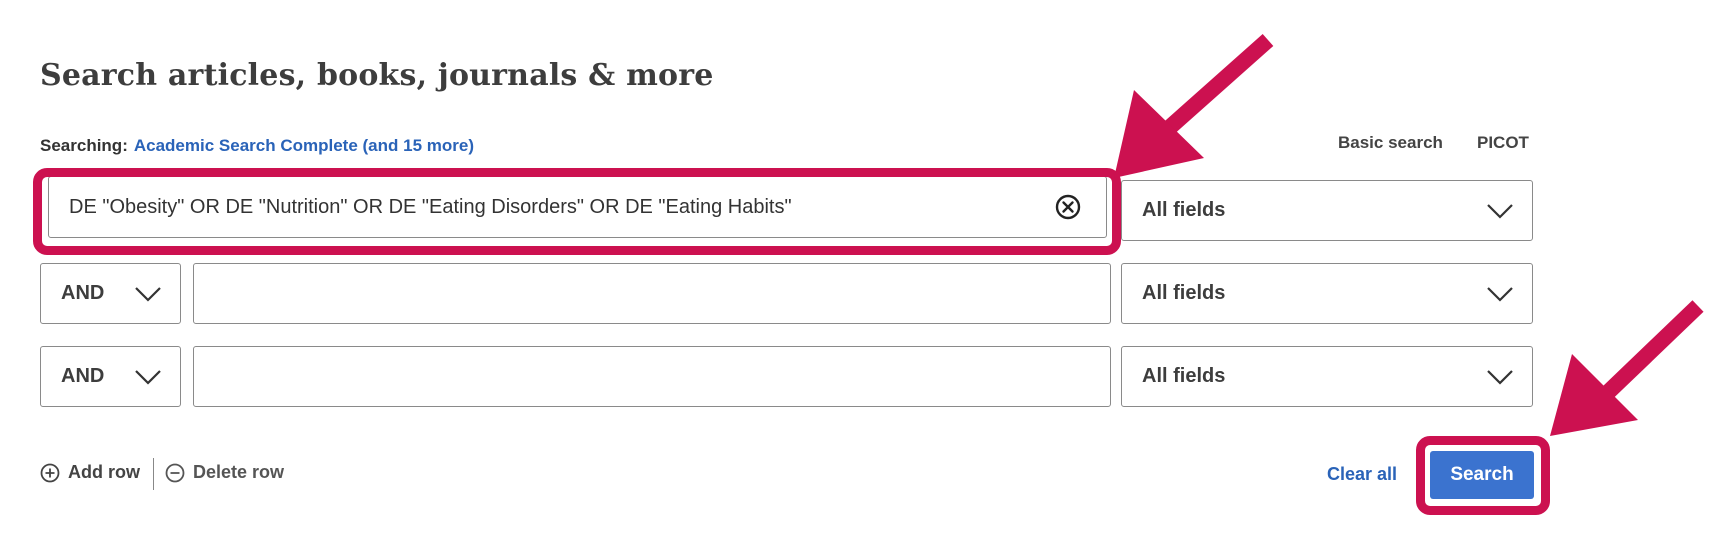 The width and height of the screenshot is (1720, 538). I want to click on databases-link: Academic Search Complete (and 15 more), so click(304, 145).